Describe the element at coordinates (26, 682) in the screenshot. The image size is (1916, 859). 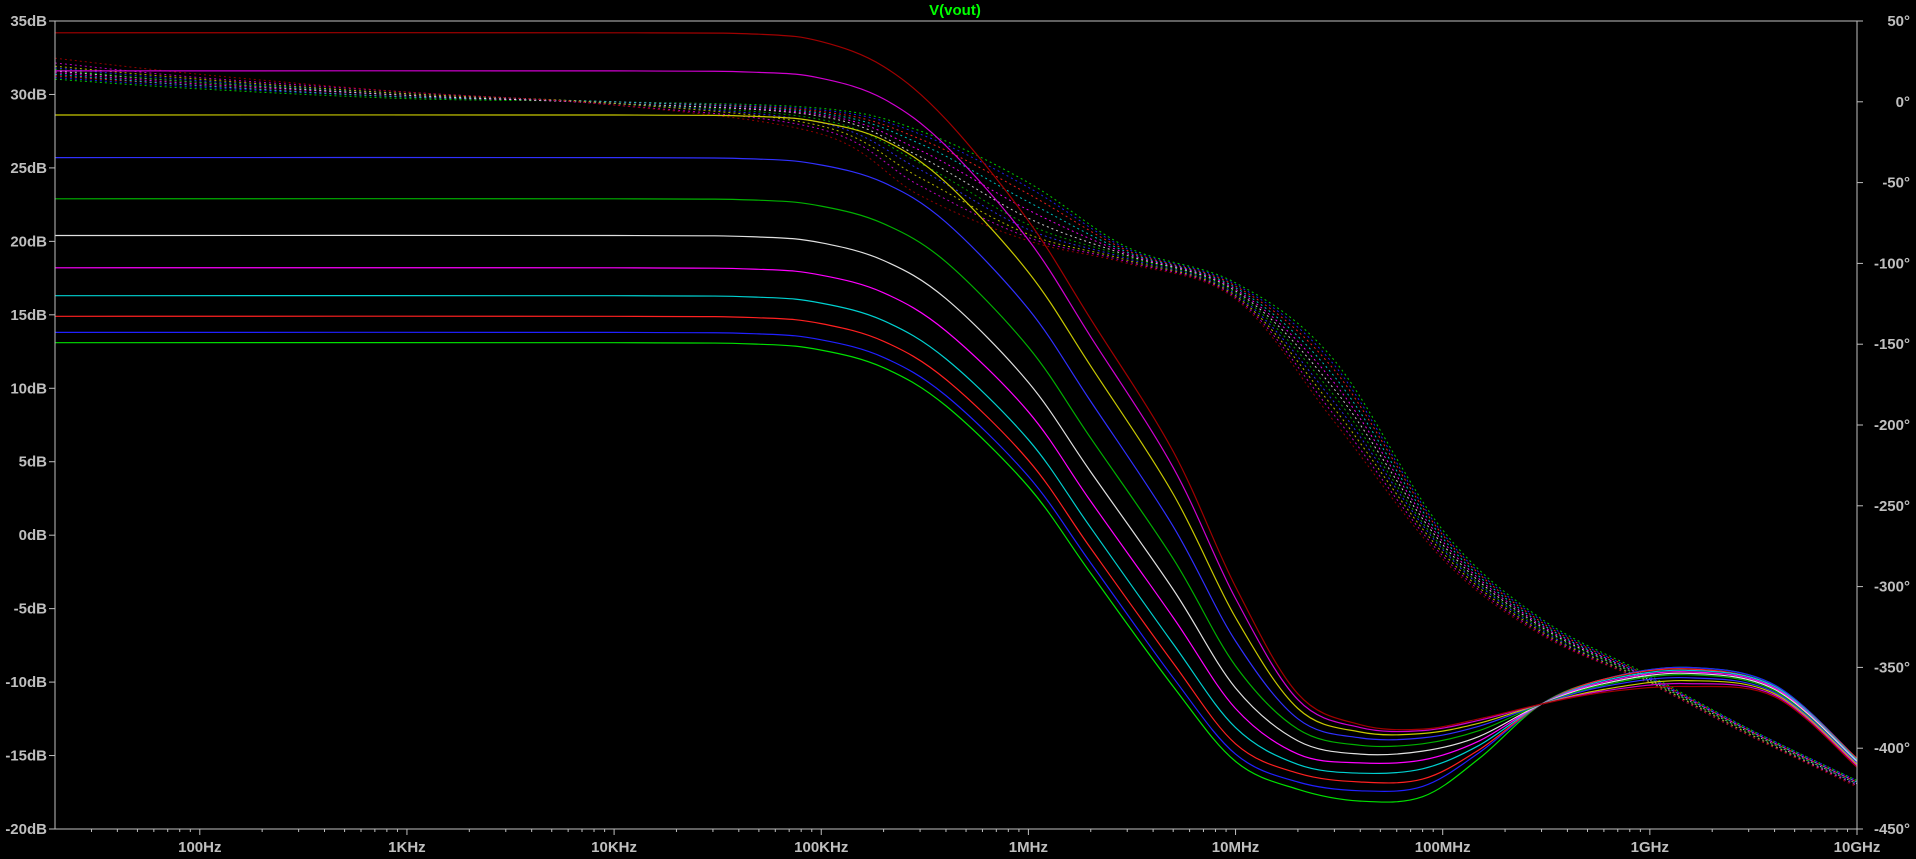
I see `y-left-tick-label: -10dB` at that location.